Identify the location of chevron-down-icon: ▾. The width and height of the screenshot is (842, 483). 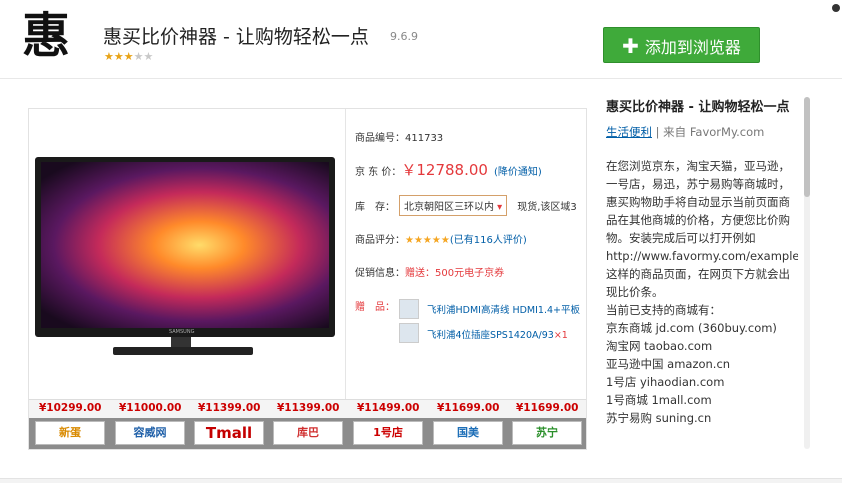
(498, 207).